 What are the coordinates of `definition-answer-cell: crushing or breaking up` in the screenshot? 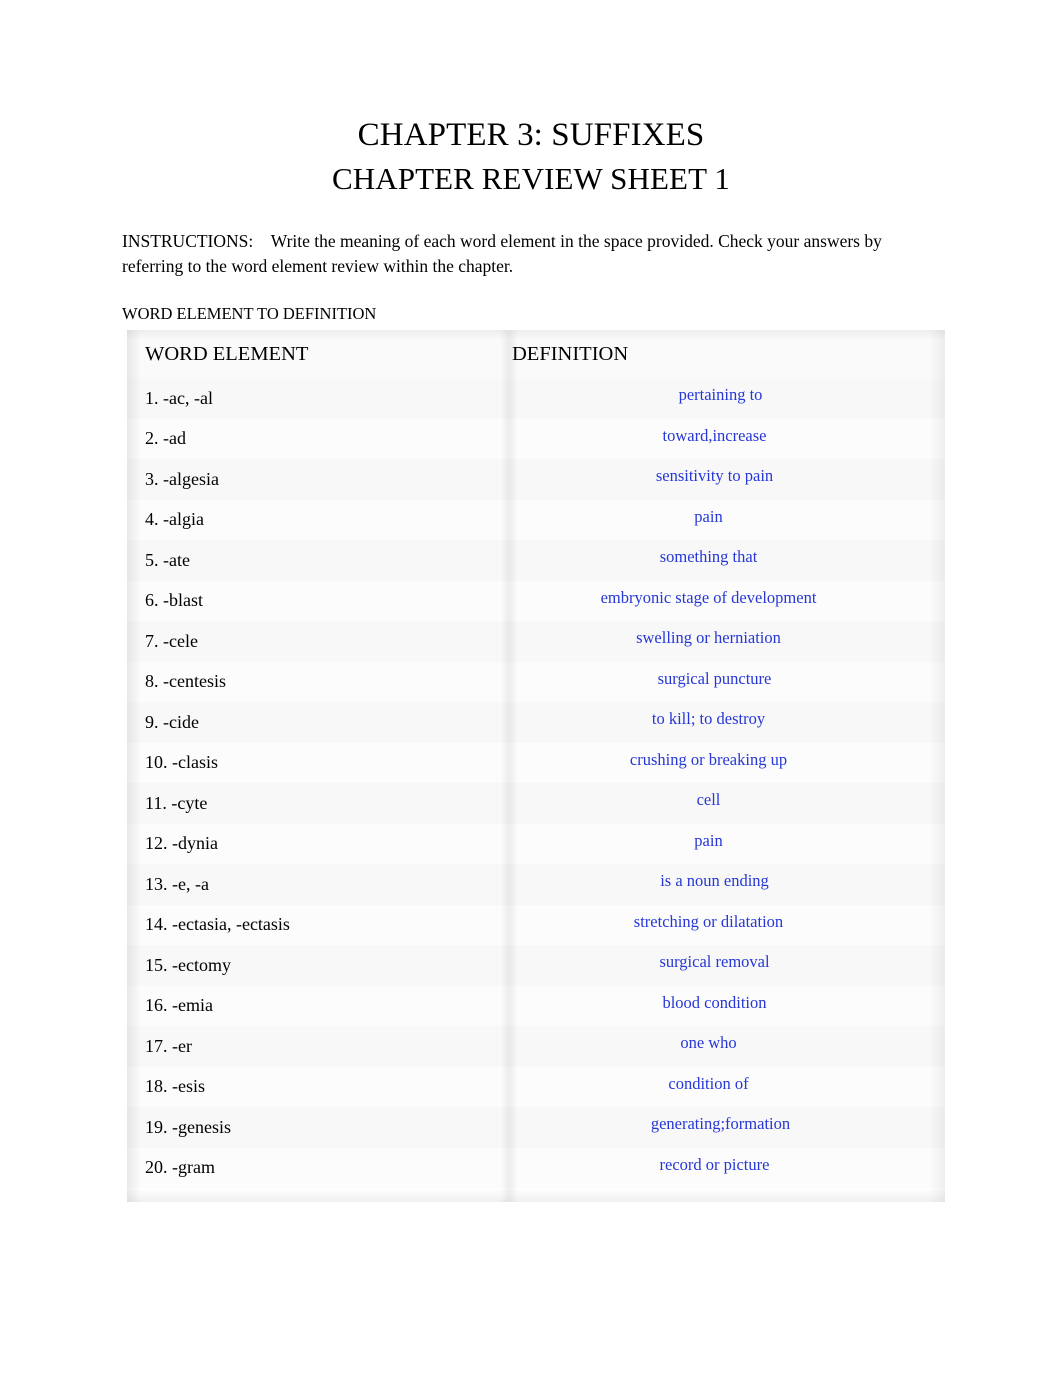 It's located at (722, 763).